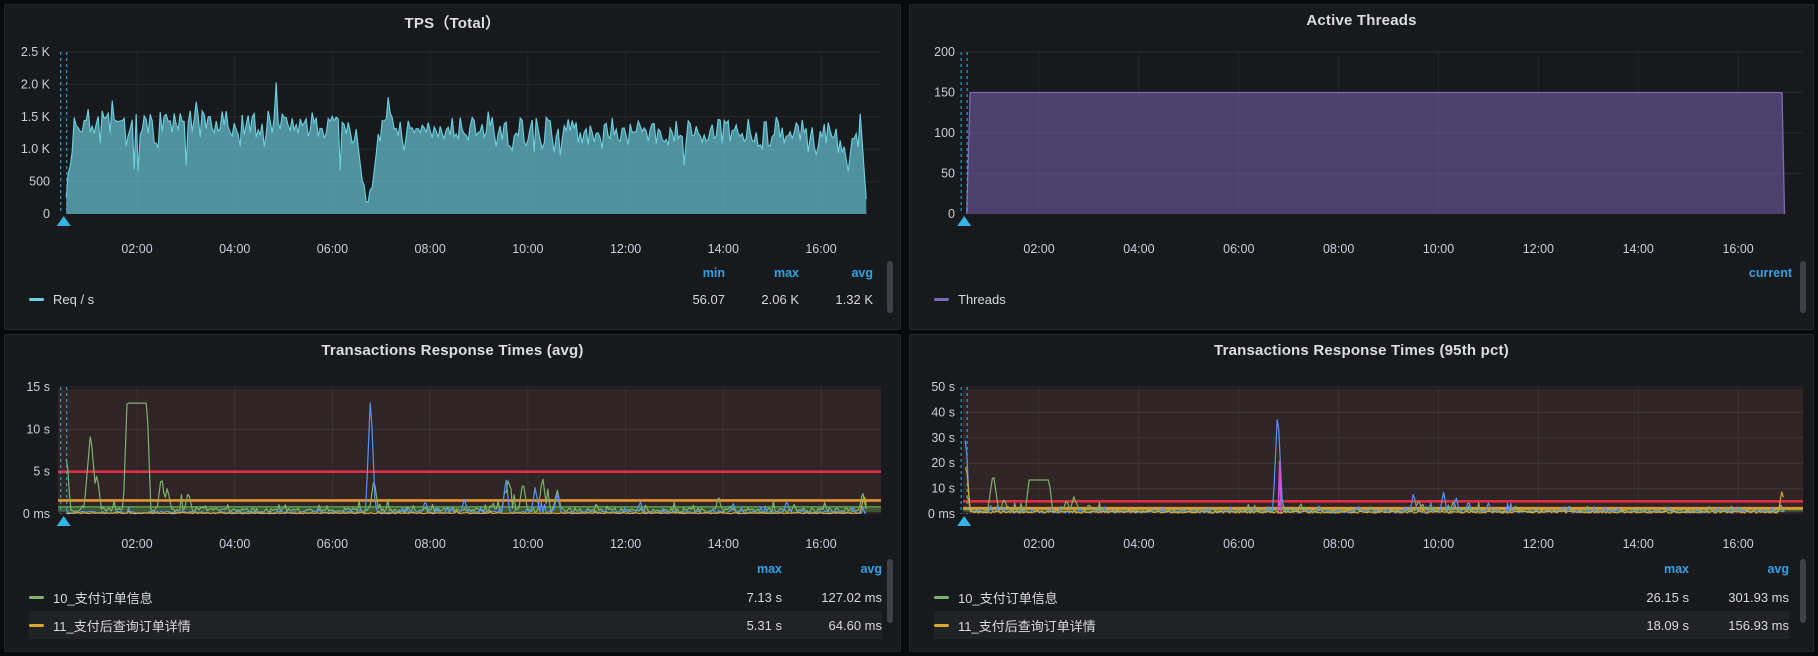 The image size is (1818, 656). I want to click on legend-avg-value: 301.93 ms, so click(1758, 597).